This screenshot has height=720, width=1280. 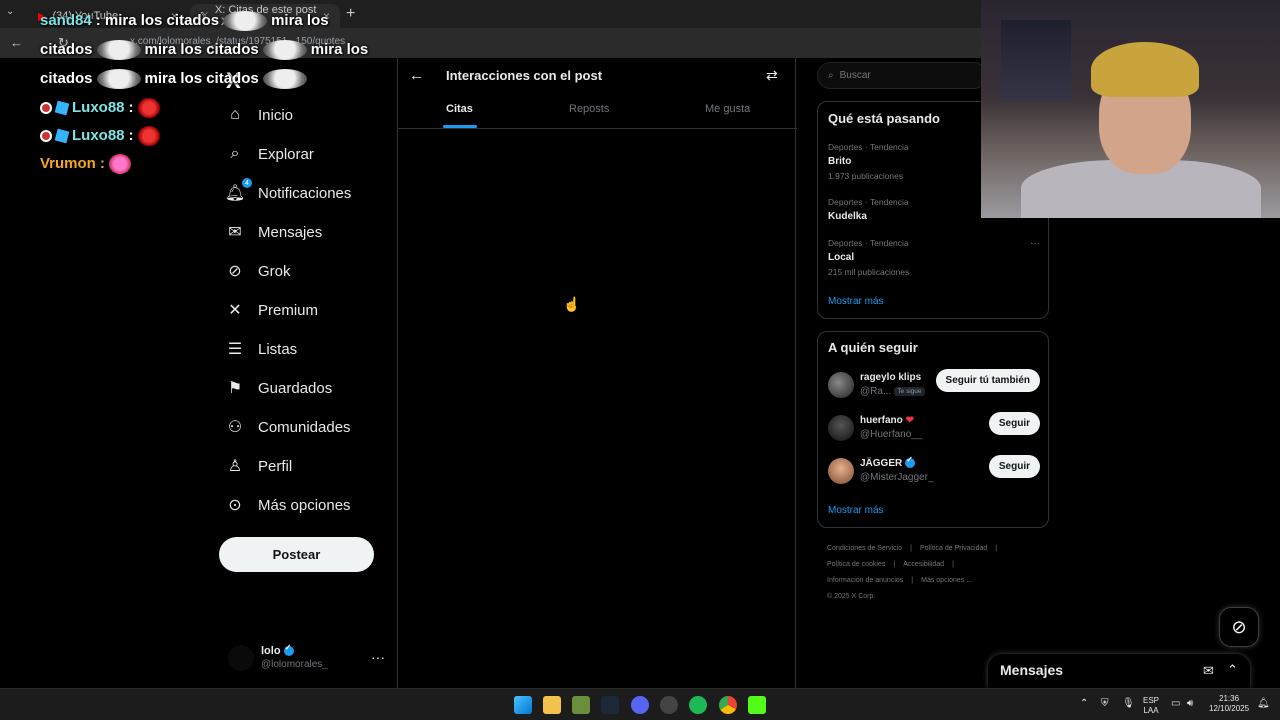 I want to click on trend-more-icon: ···, so click(x=1035, y=243).